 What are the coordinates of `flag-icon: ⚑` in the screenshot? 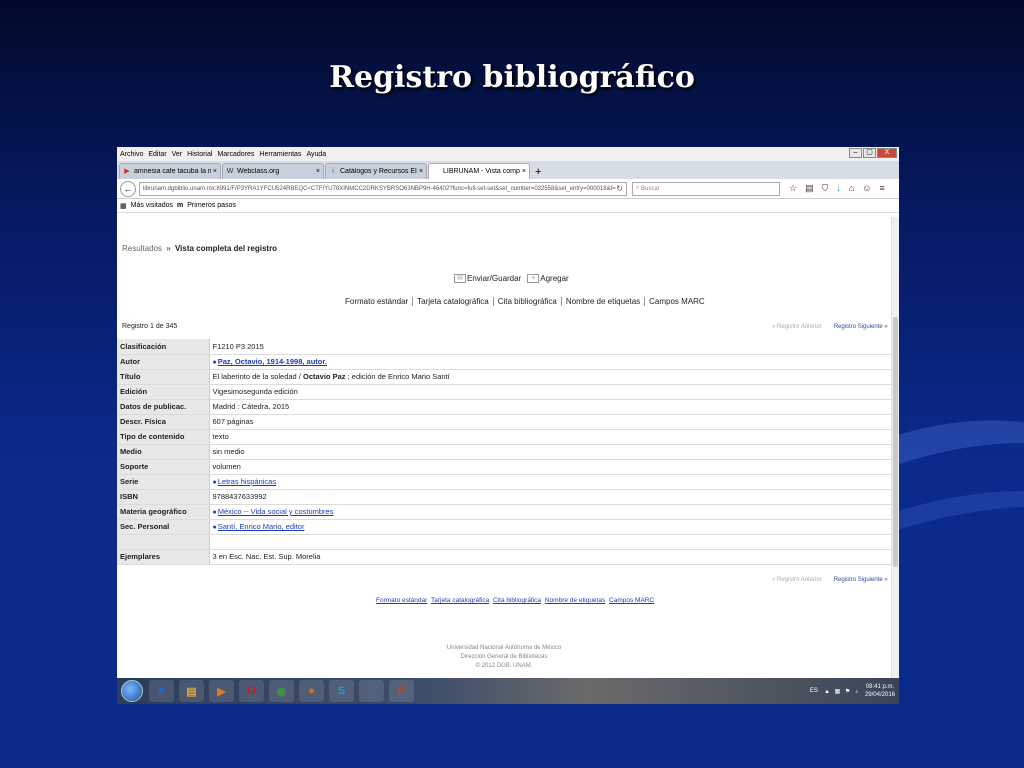 It's located at (847, 692).